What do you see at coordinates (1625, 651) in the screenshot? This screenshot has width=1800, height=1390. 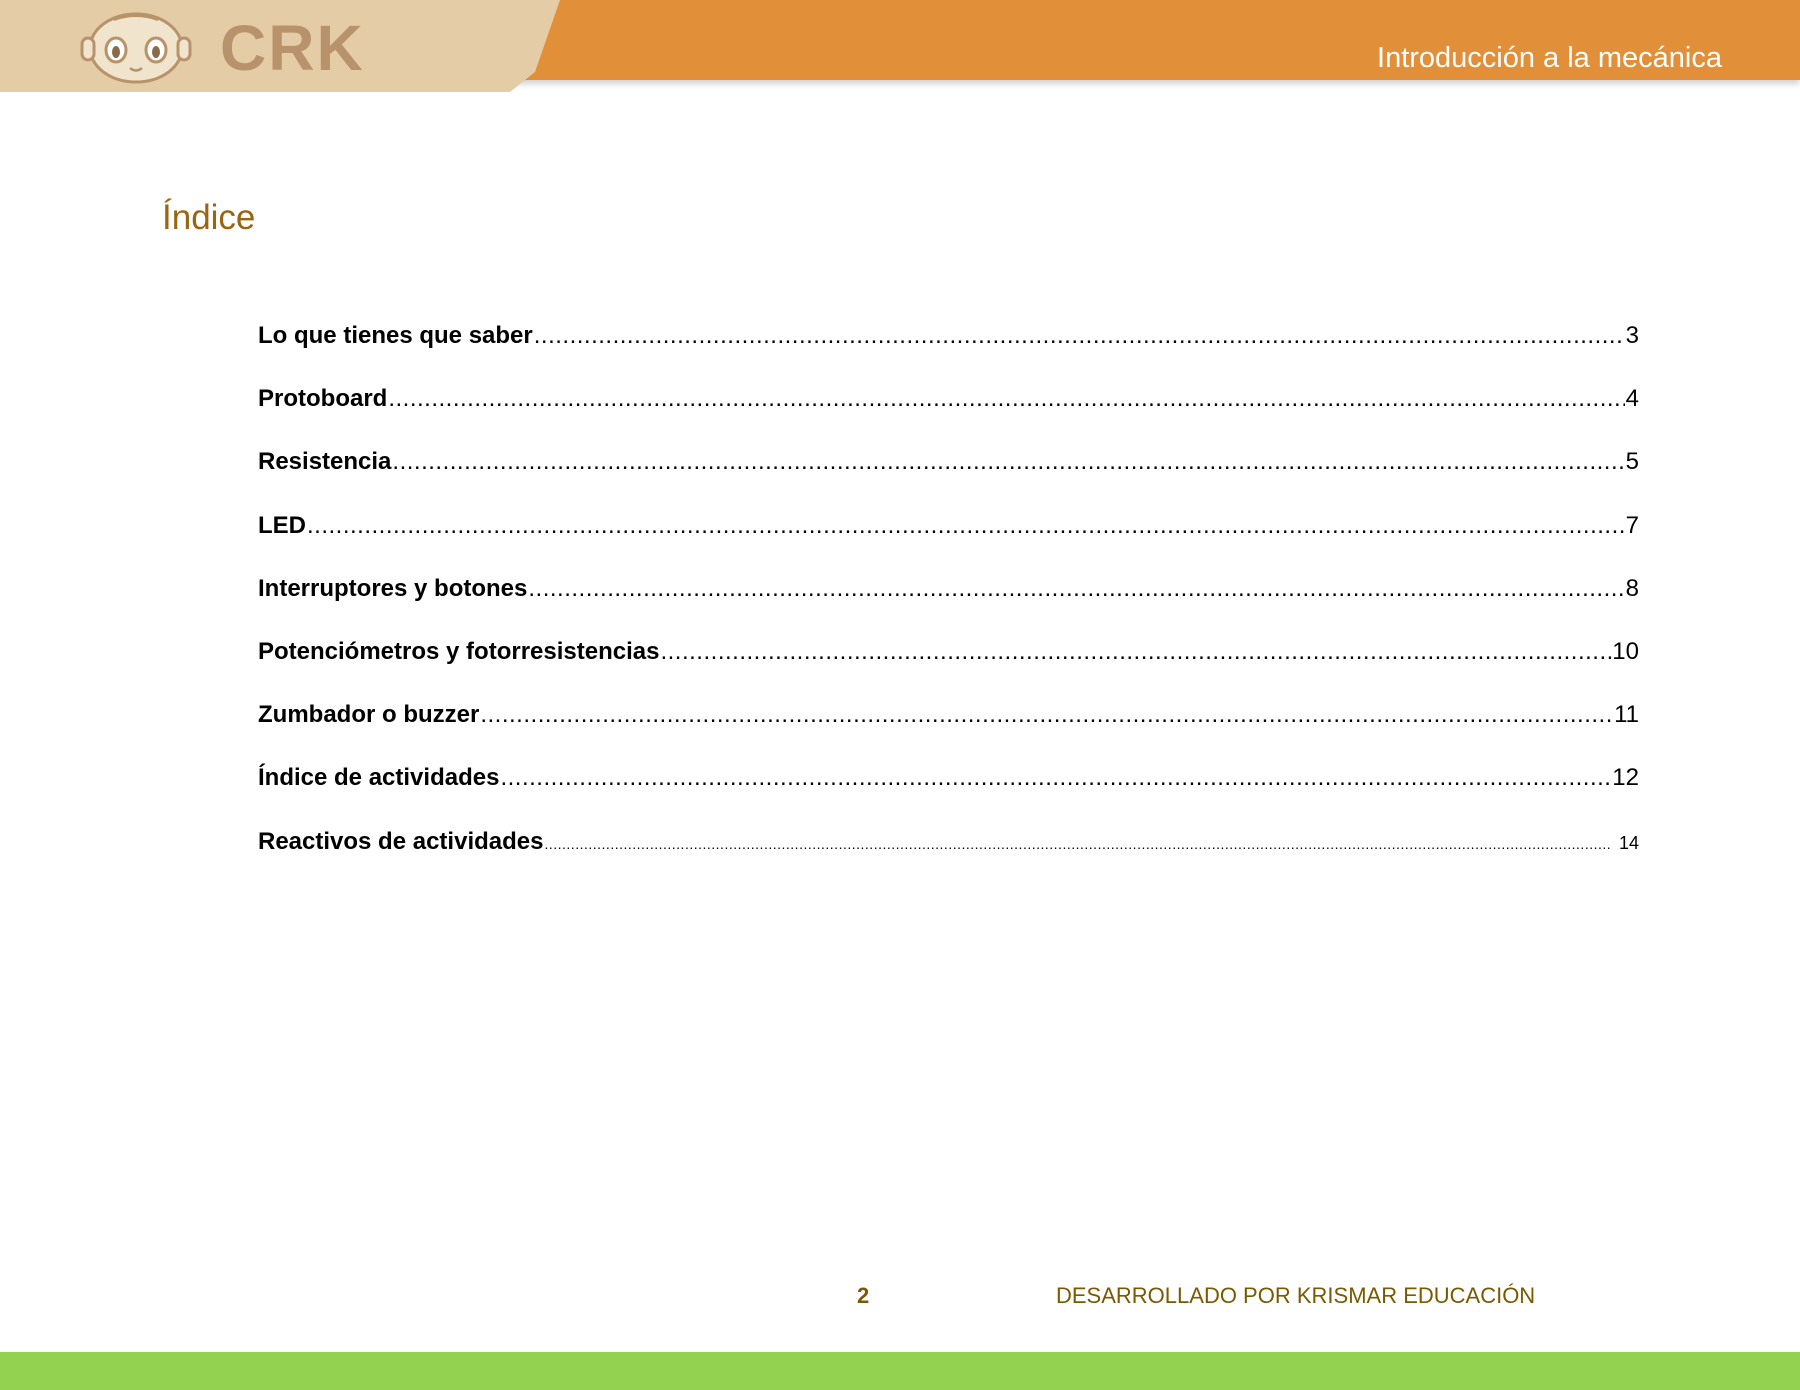 I see `toc-entry-page: 10` at bounding box center [1625, 651].